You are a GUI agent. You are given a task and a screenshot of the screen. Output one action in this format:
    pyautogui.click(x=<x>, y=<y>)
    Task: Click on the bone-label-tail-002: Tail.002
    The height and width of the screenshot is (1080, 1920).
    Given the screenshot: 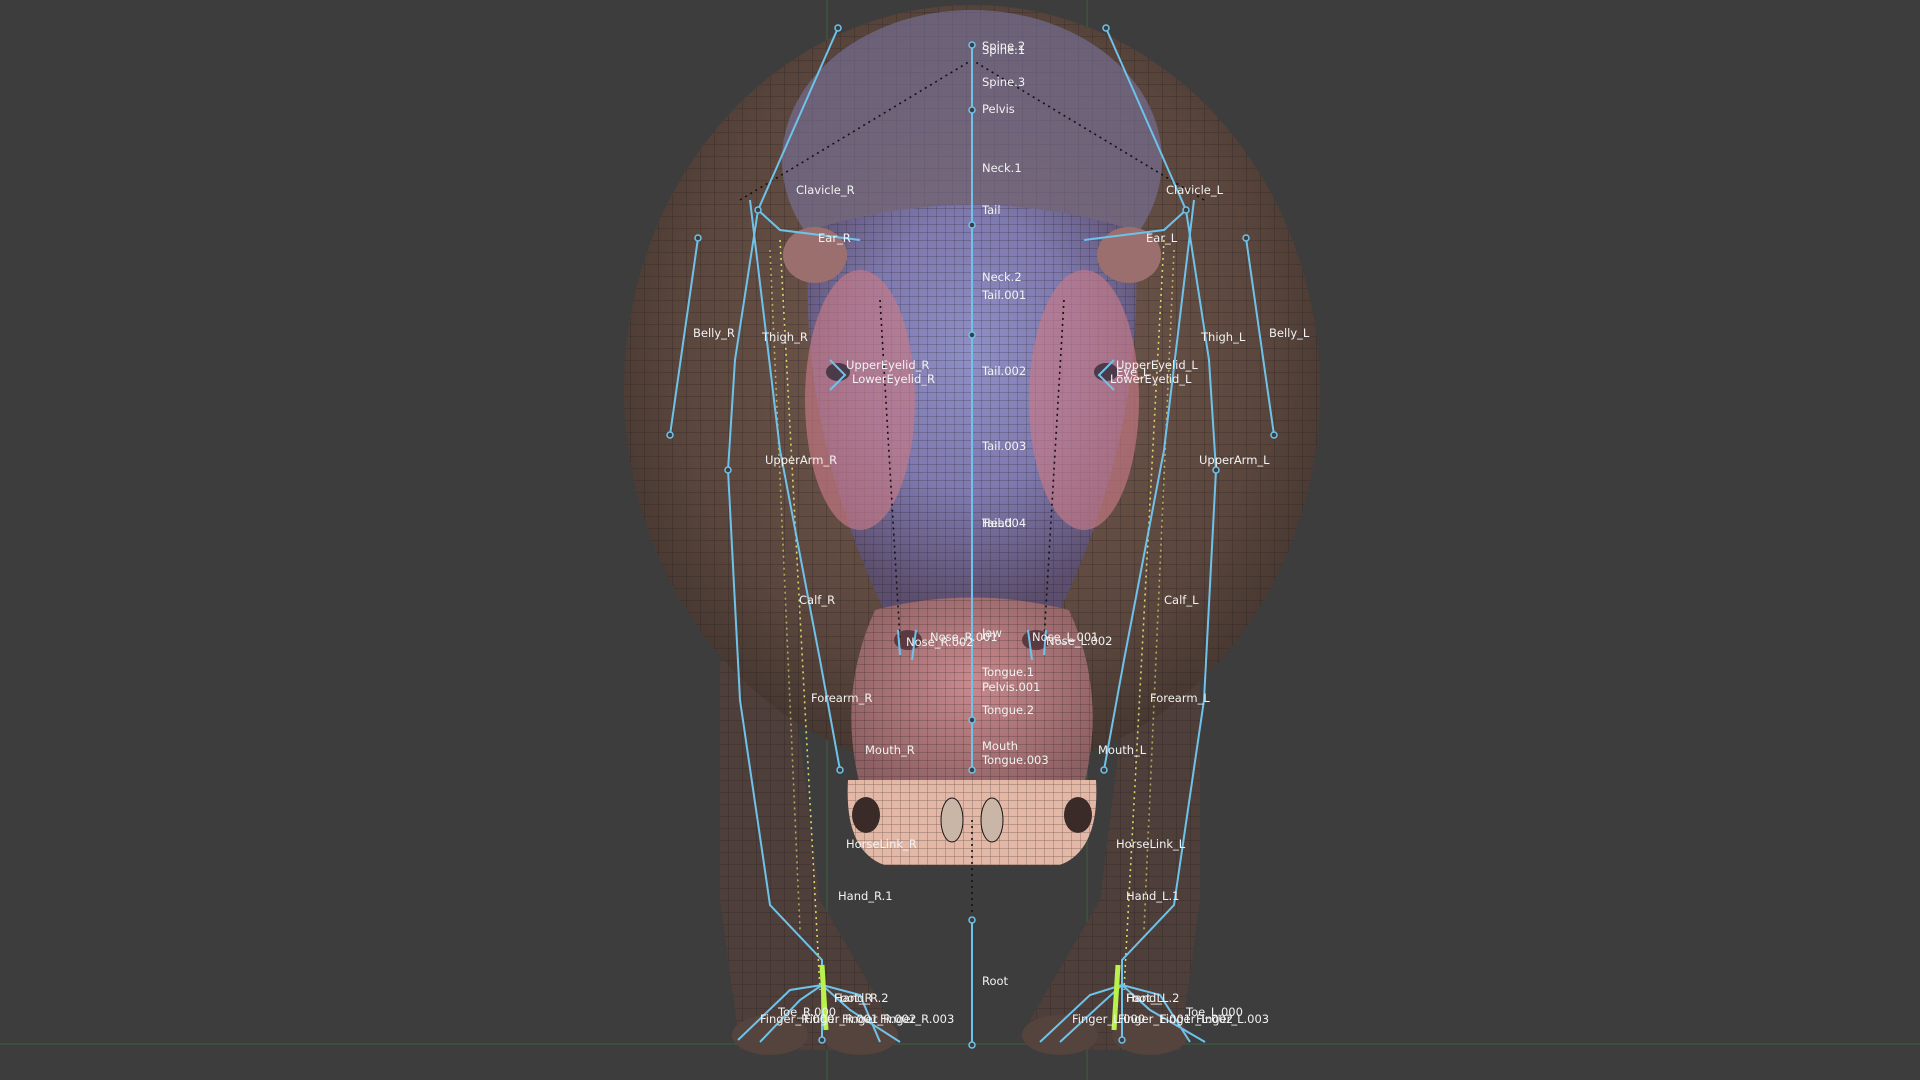 What is the action you would take?
    pyautogui.click(x=1003, y=371)
    